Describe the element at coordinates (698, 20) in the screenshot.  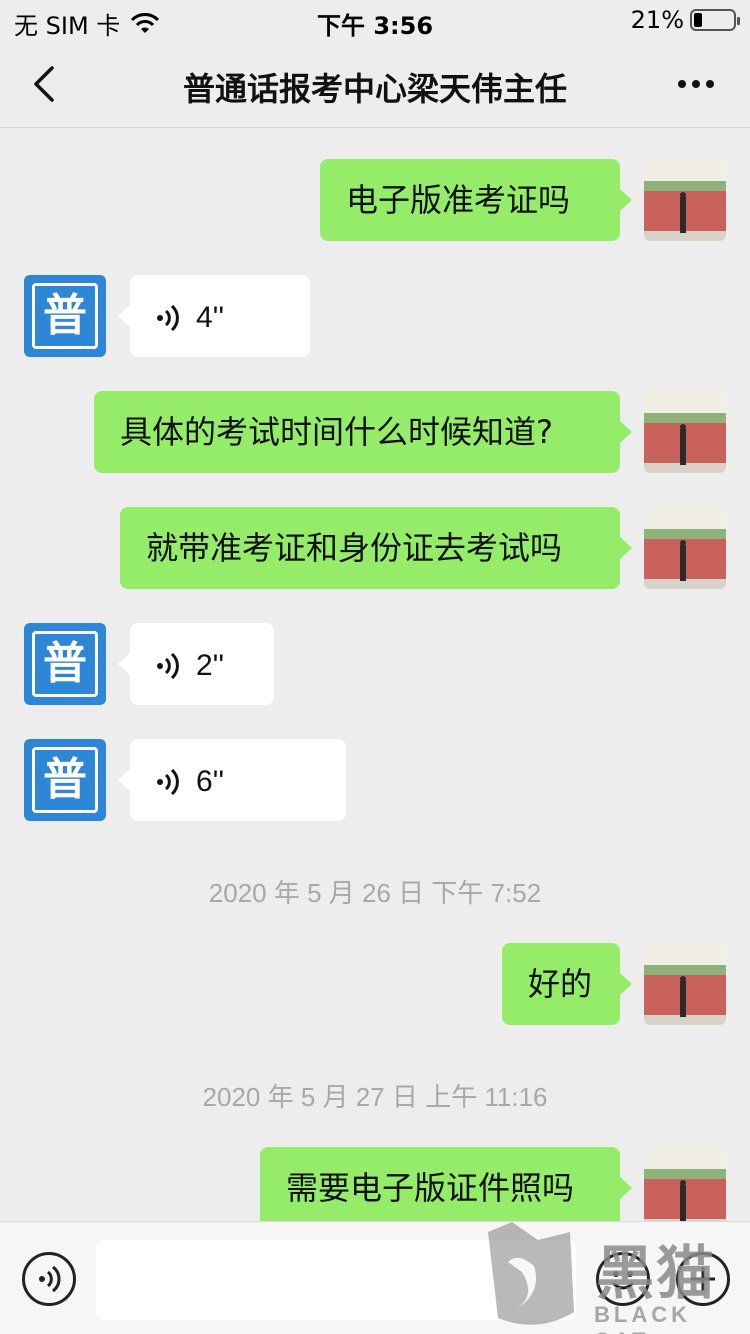
I see `battery-fill` at that location.